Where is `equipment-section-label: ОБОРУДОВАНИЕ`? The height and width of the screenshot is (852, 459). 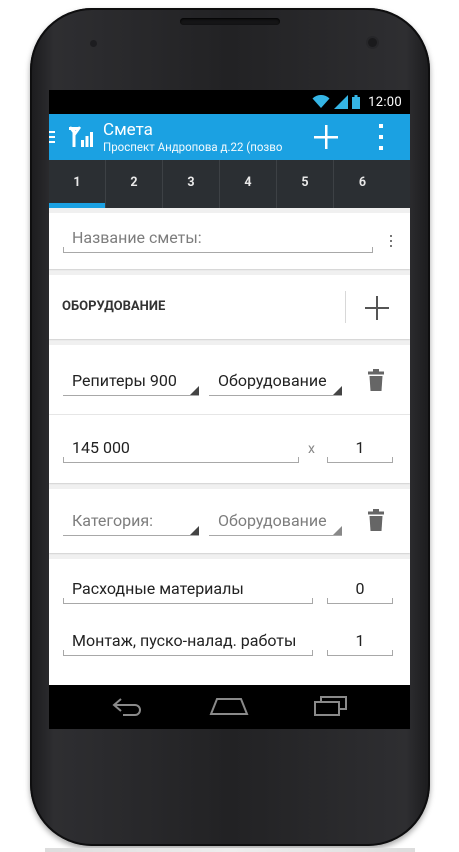 equipment-section-label: ОБОРУДОВАНИЕ is located at coordinates (114, 306).